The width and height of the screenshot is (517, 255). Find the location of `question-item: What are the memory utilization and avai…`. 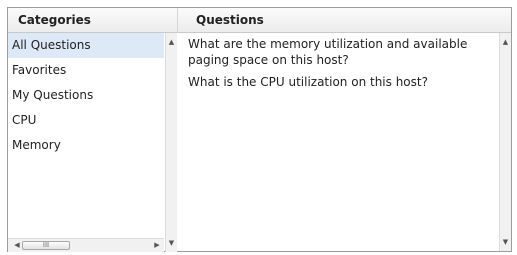

question-item: What are the memory utilization and avai… is located at coordinates (339, 52).